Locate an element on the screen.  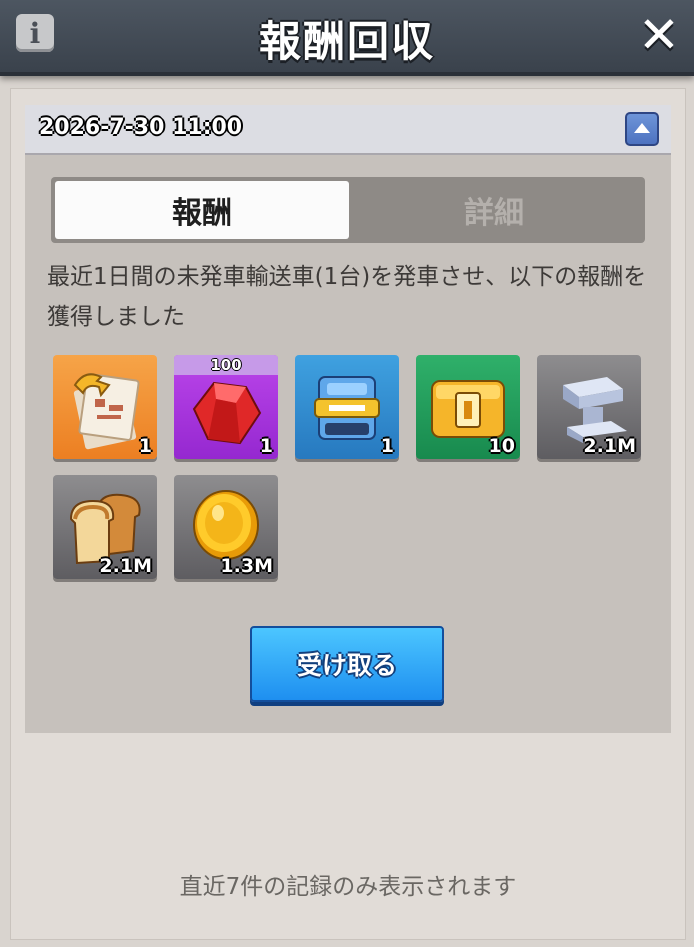
tab-rewards: 報酬 is located at coordinates (202, 210).